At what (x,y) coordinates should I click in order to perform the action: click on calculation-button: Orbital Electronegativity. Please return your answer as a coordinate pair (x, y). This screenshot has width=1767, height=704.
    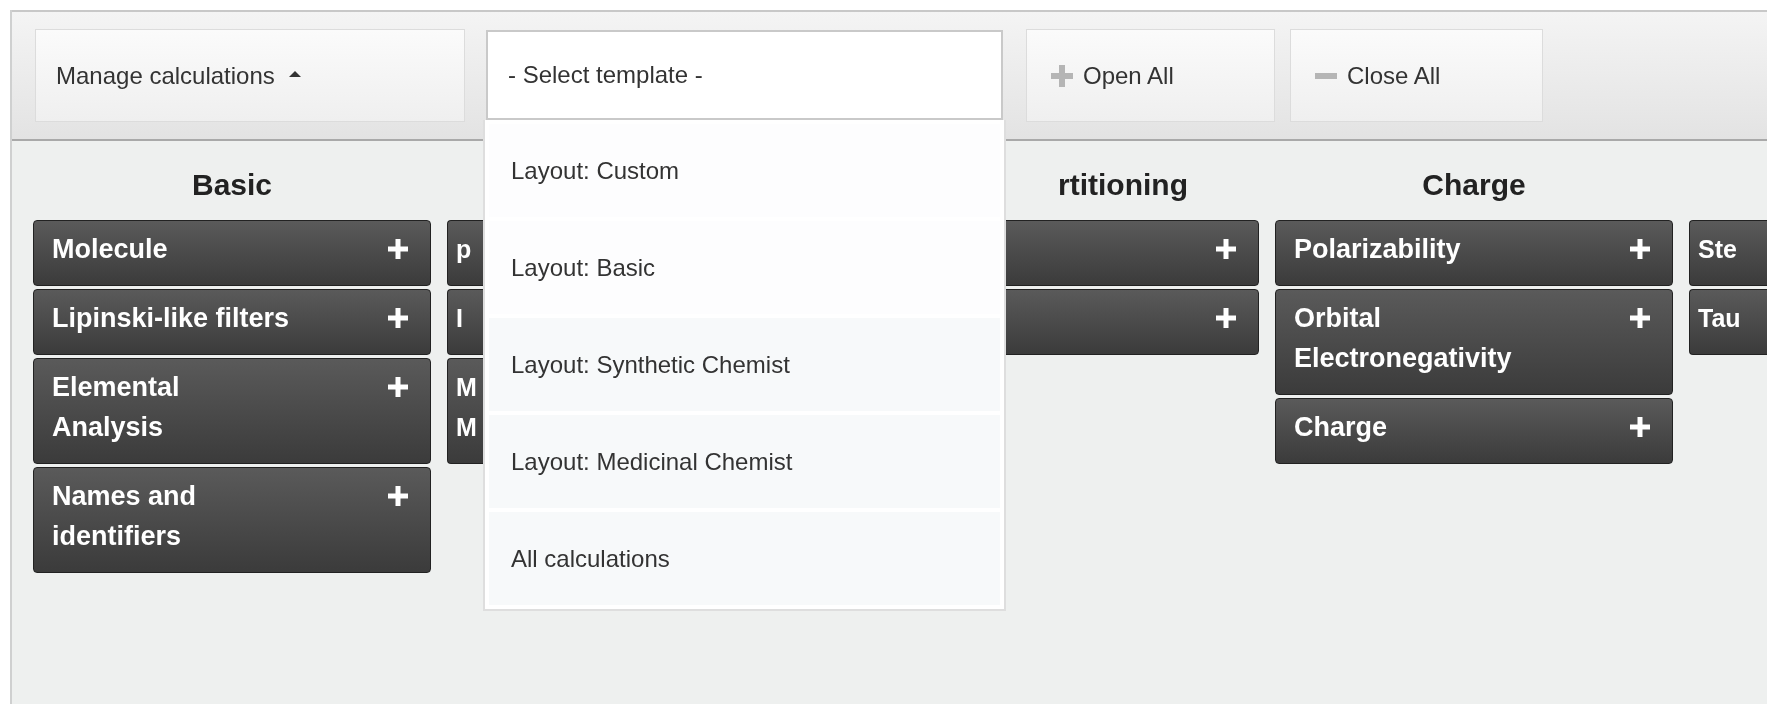
    Looking at the image, I should click on (1474, 342).